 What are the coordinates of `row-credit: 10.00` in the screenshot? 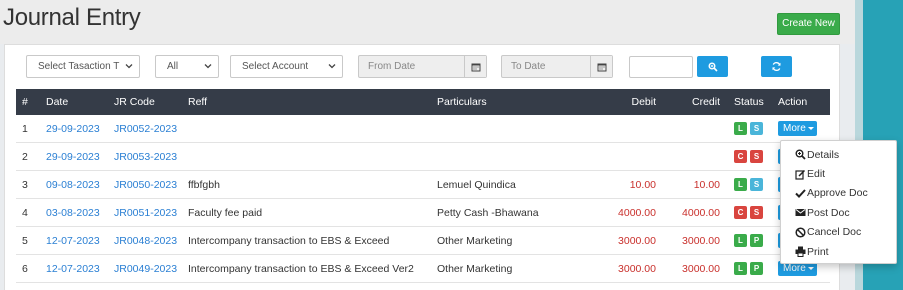 It's located at (706, 184).